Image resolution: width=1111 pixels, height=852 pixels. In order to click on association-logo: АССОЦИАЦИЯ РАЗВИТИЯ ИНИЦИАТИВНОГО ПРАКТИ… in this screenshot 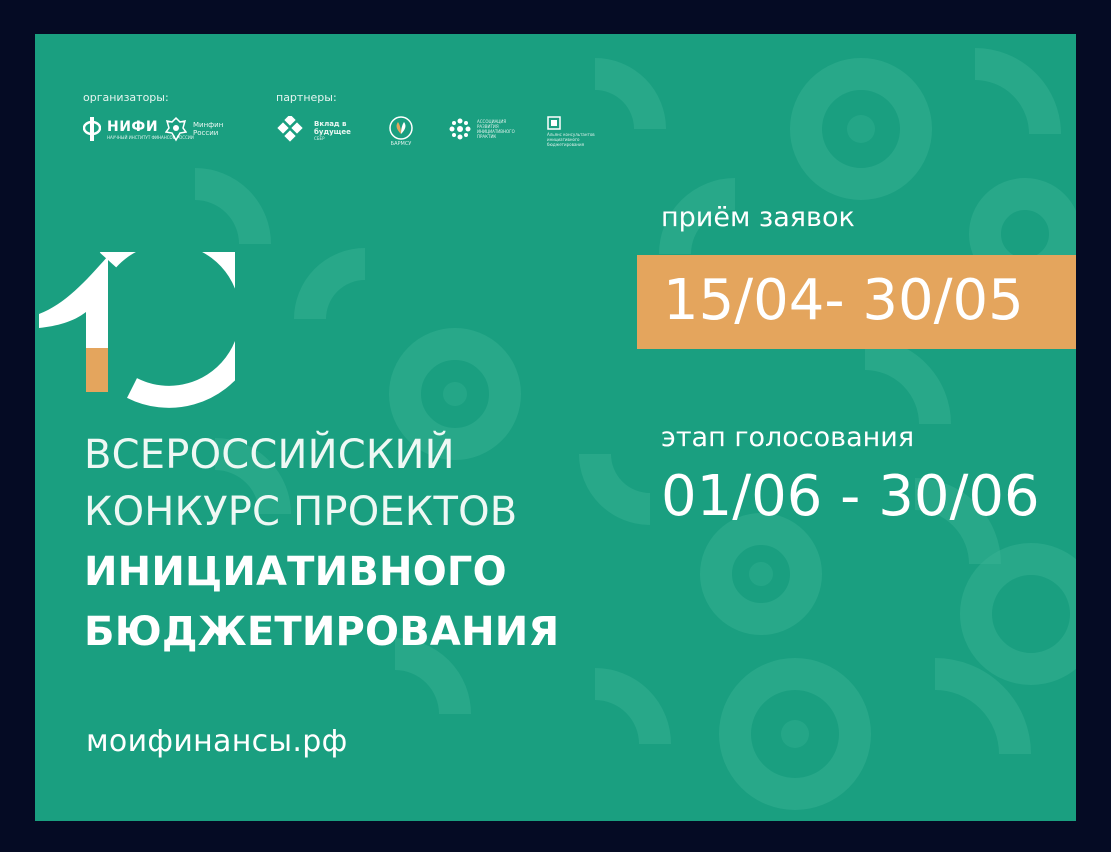, I will do `click(487, 129)`.